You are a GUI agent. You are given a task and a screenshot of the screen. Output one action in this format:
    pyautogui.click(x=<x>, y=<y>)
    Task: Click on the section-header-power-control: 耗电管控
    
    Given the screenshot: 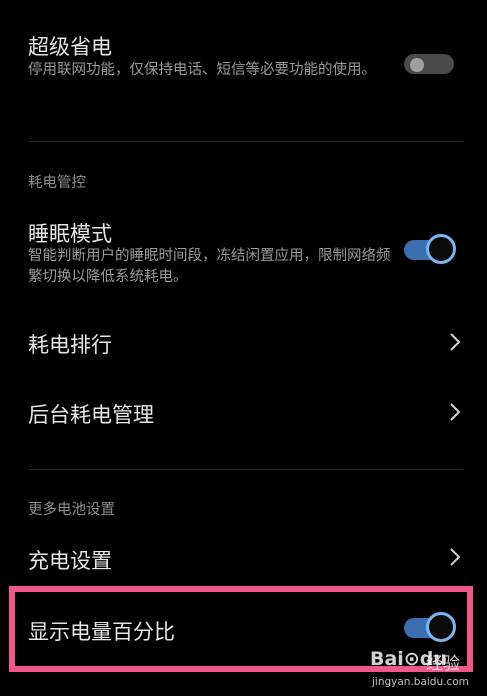 What is the action you would take?
    pyautogui.click(x=57, y=183)
    